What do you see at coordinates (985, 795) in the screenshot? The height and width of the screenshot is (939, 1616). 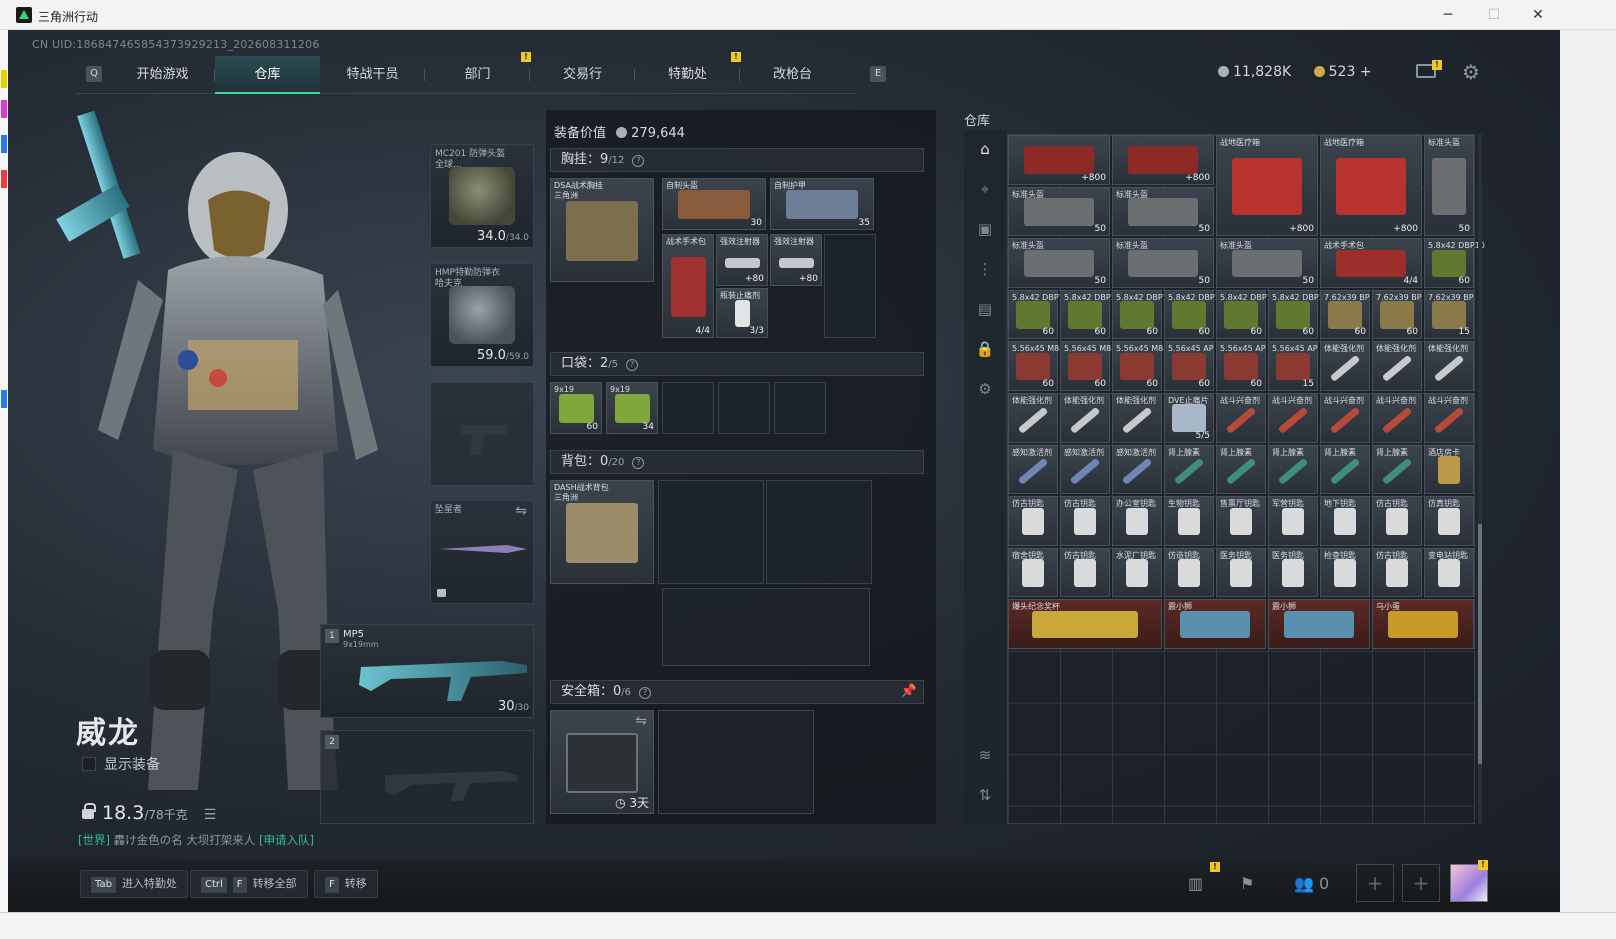 I see `sort-icon: ⇅` at bounding box center [985, 795].